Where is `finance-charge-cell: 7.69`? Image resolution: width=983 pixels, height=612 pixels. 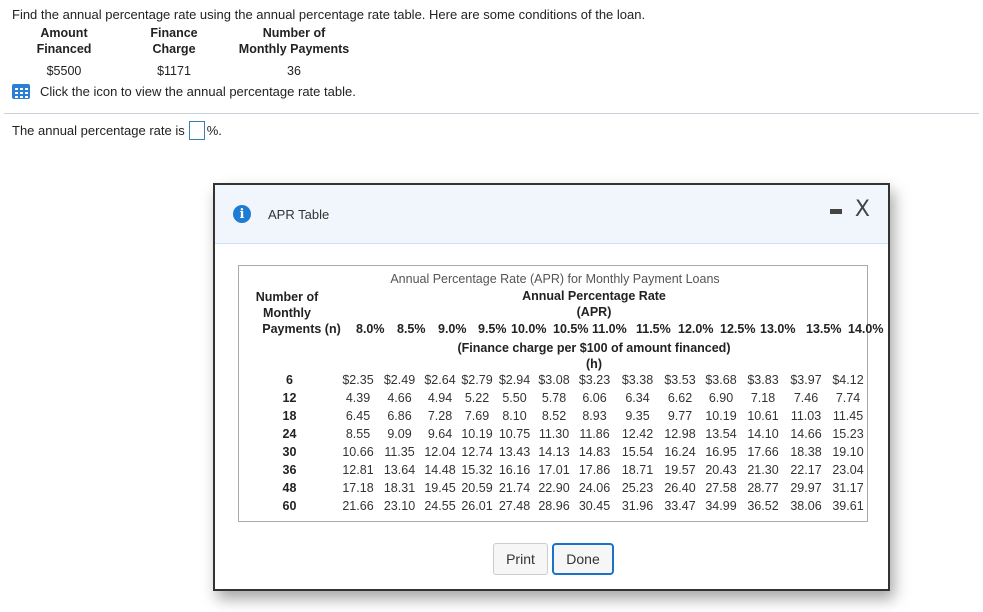 finance-charge-cell: 7.69 is located at coordinates (477, 415).